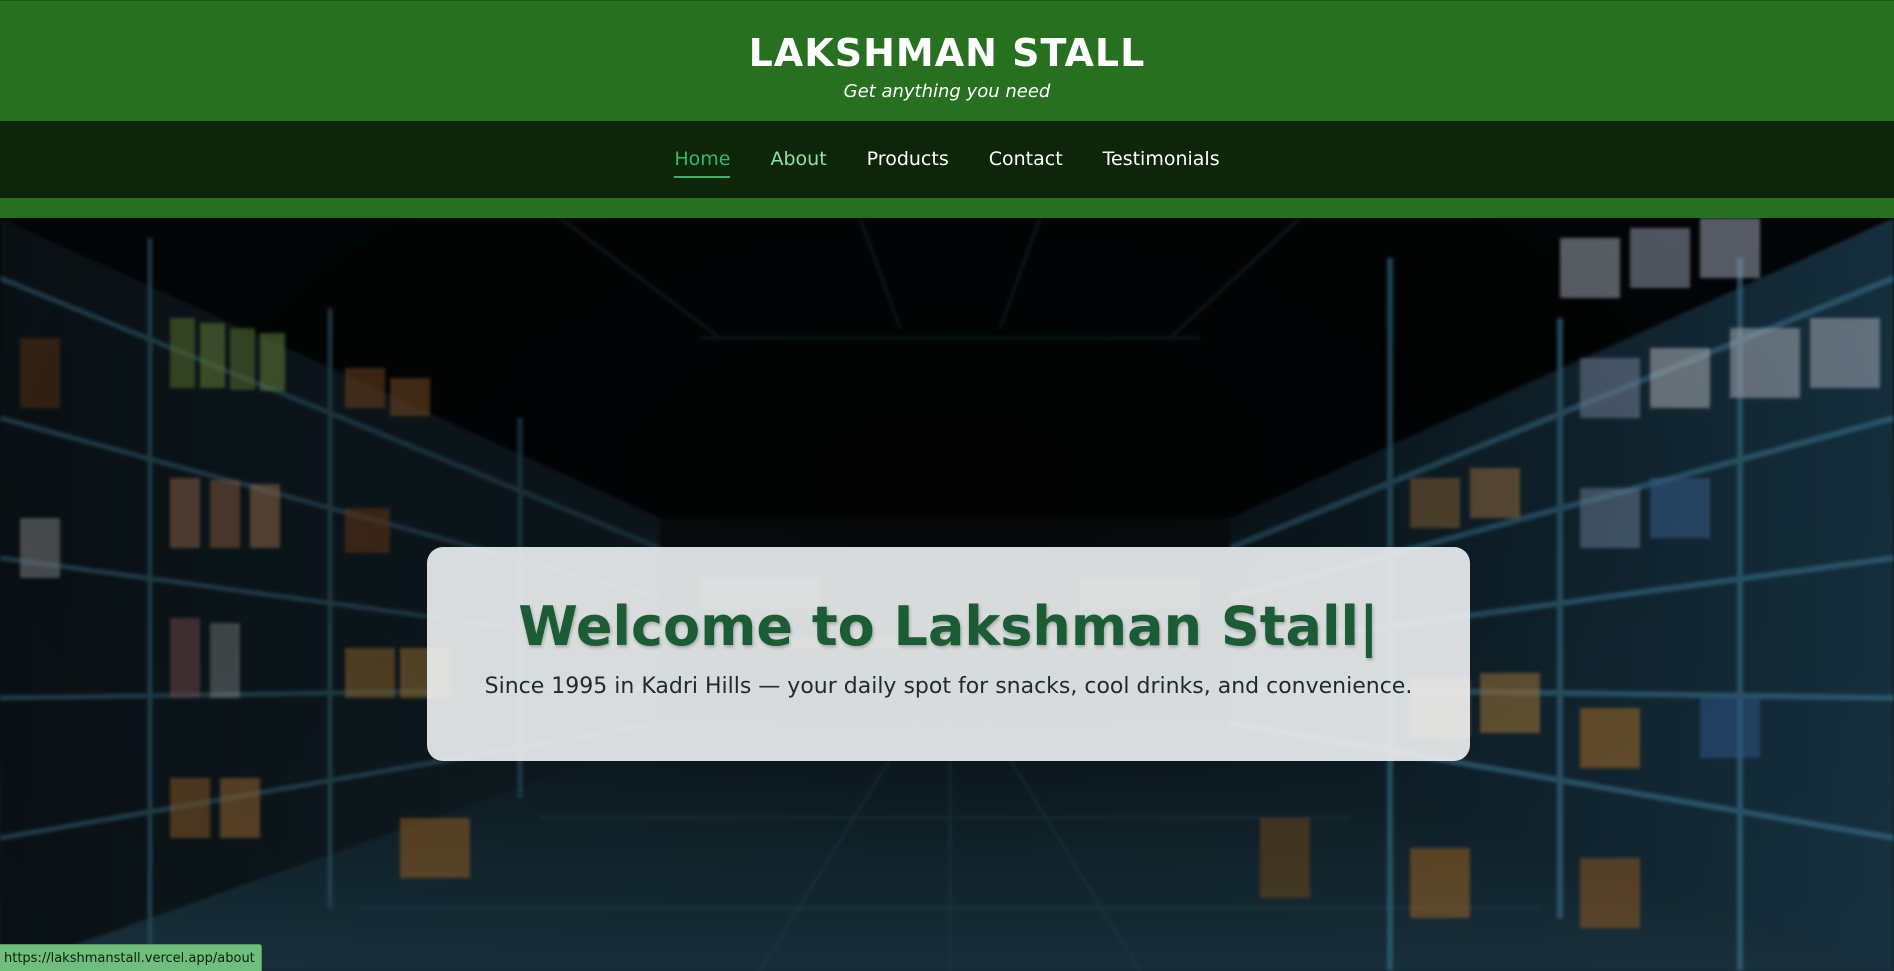 The width and height of the screenshot is (1894, 971). I want to click on main-nav: Home About Products Contact Testimonials, so click(947, 159).